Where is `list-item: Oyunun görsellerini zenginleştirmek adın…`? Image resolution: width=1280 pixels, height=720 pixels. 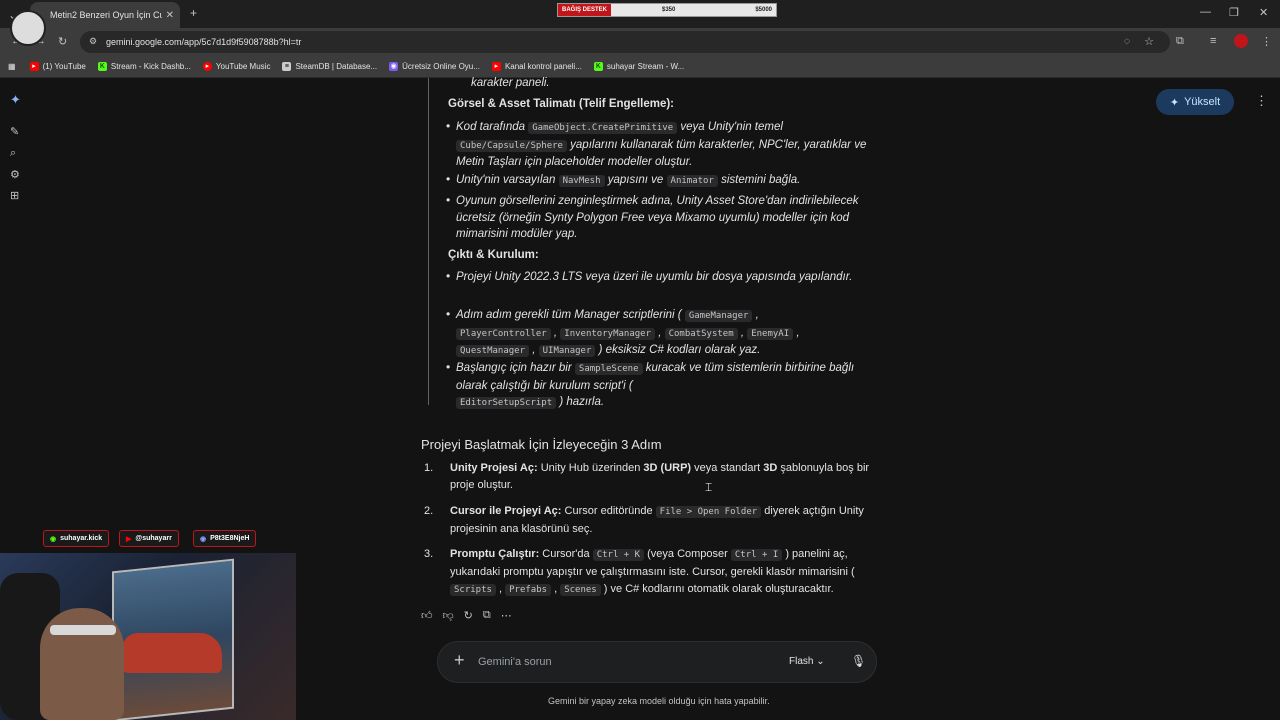 list-item: Oyunun görsellerini zenginleştirmek adın… is located at coordinates (666, 218).